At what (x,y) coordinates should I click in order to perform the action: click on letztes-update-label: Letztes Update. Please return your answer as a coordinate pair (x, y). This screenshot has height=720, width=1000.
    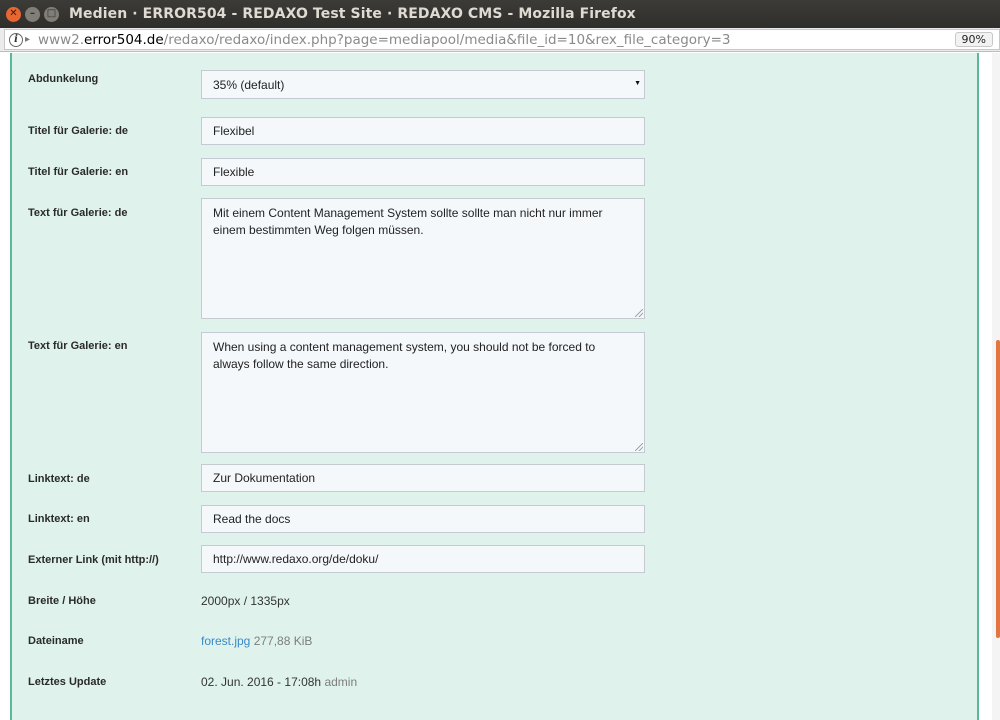
    Looking at the image, I should click on (67, 682).